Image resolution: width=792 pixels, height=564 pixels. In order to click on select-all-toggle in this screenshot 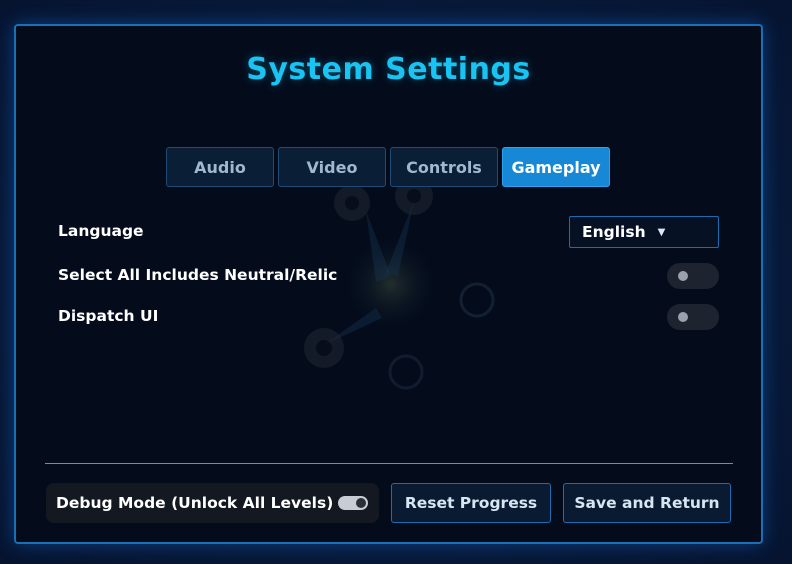, I will do `click(693, 276)`.